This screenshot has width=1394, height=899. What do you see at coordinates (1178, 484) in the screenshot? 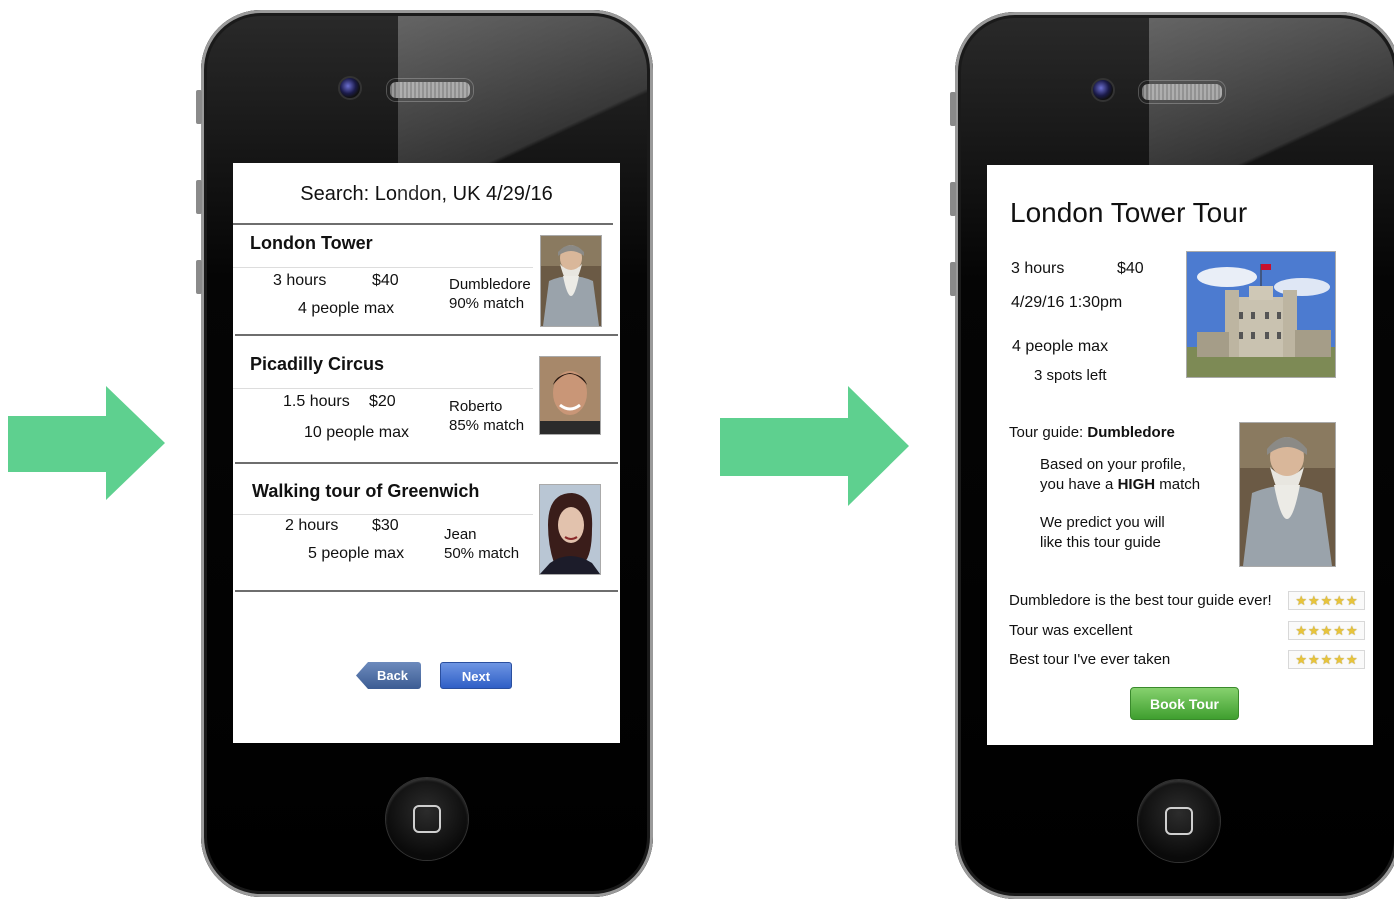
I see `match-suffix: match` at bounding box center [1178, 484].